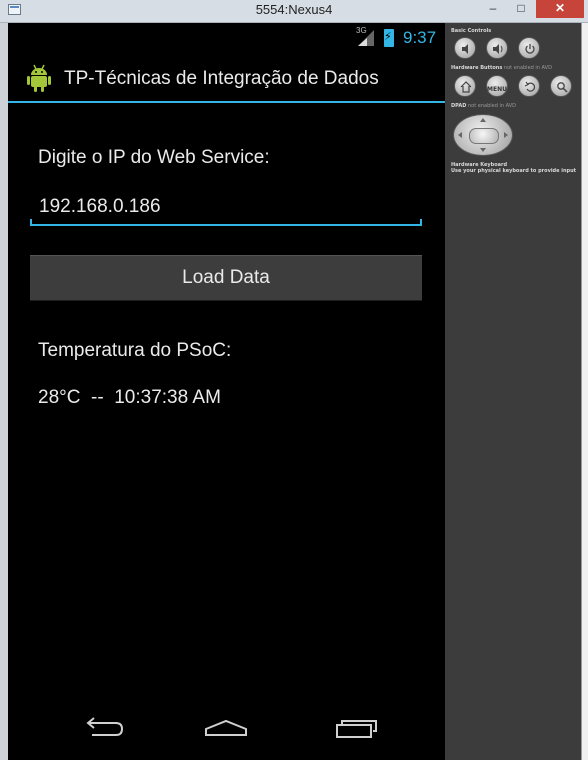 Image resolution: width=588 pixels, height=760 pixels. I want to click on navigation-bar, so click(226, 731).